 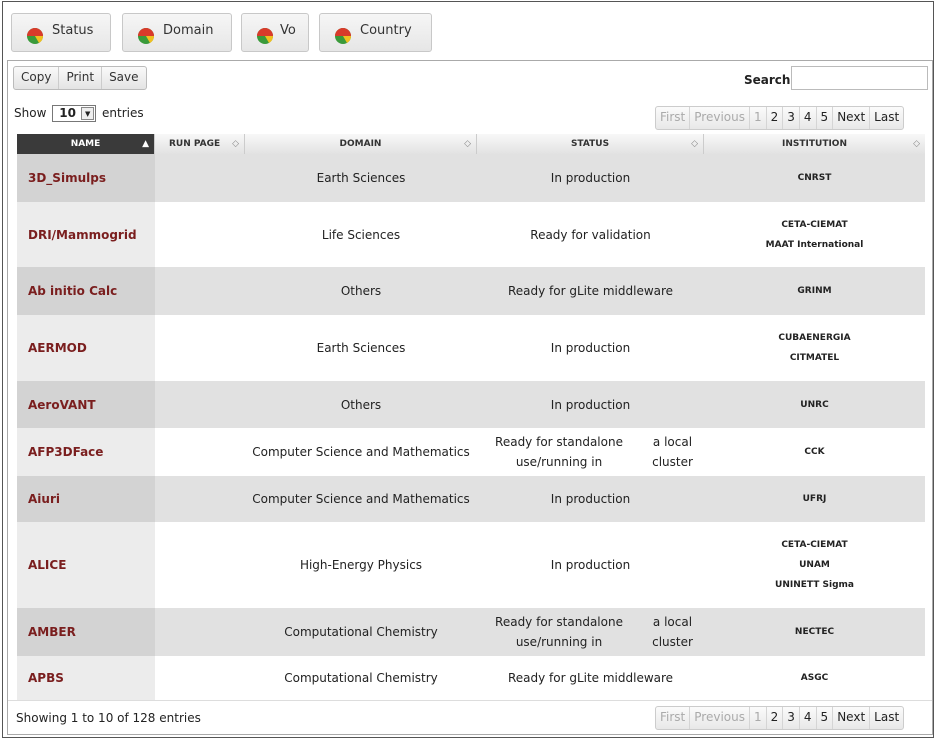 I want to click on app-name-link: DRI/Mammogrid, so click(x=86, y=234).